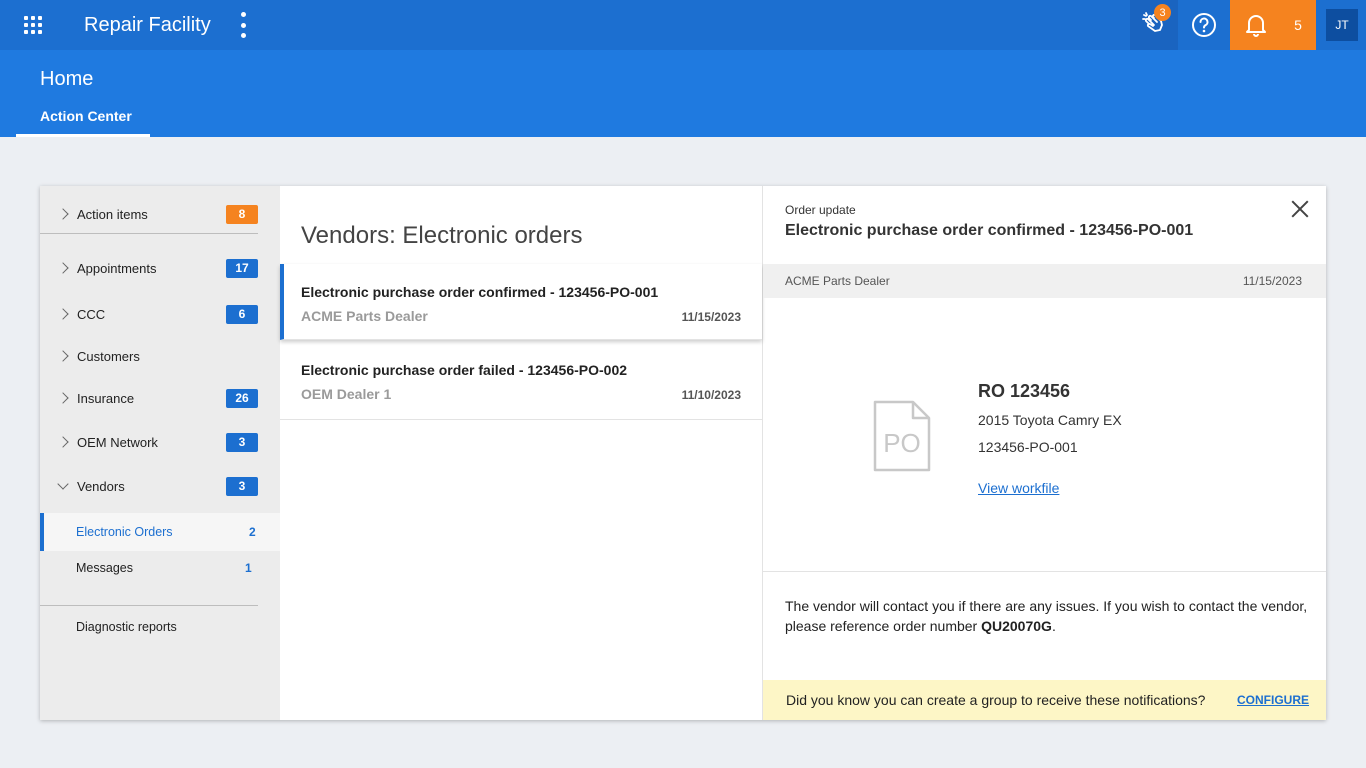 The width and height of the screenshot is (1366, 768). I want to click on count-badge: 17, so click(242, 268).